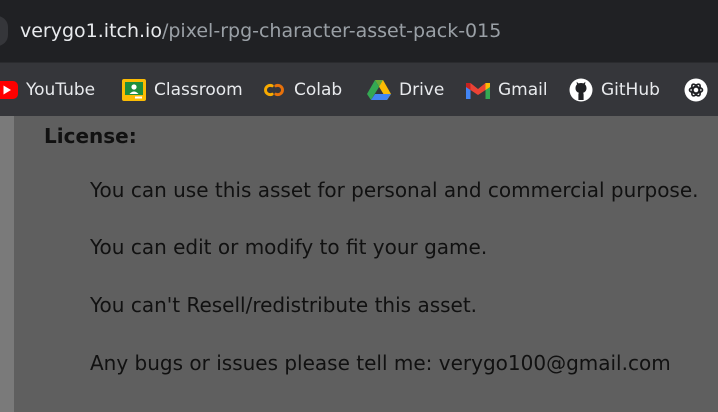 This screenshot has height=412, width=718. What do you see at coordinates (630, 90) in the screenshot?
I see `bookmark-label: GitHub` at bounding box center [630, 90].